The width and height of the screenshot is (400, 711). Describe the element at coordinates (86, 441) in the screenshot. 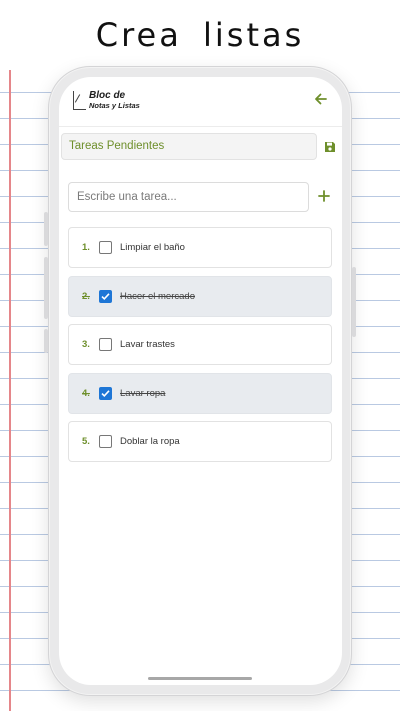

I see `task-number: 5.` at that location.